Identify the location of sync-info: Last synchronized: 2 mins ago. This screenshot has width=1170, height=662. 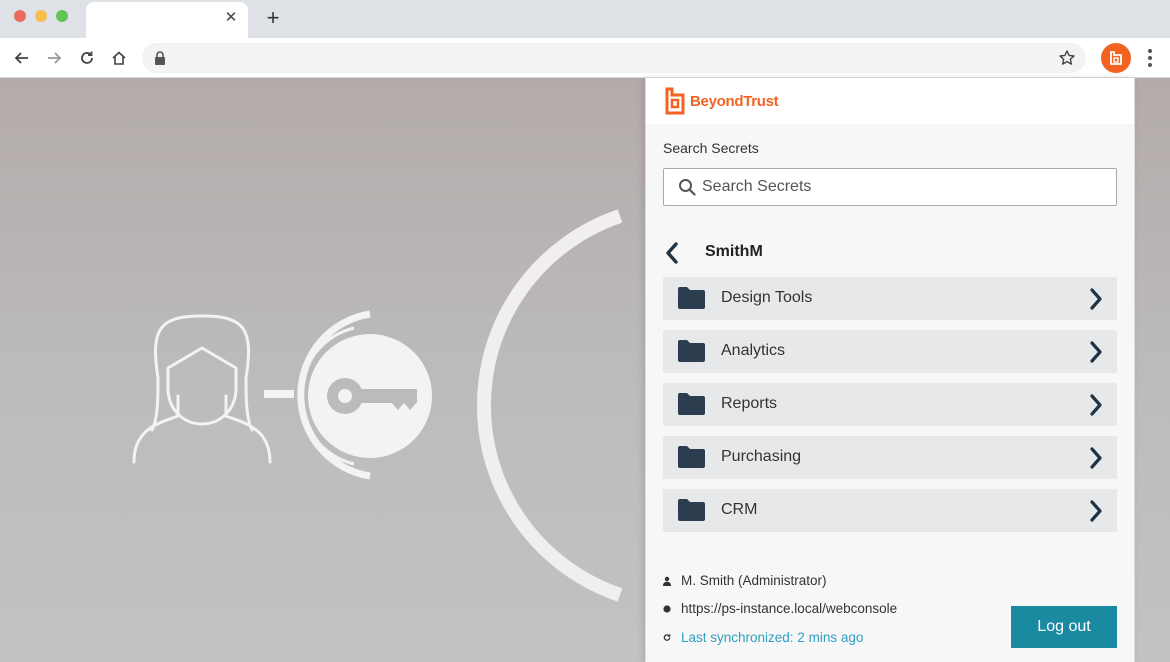
(763, 637).